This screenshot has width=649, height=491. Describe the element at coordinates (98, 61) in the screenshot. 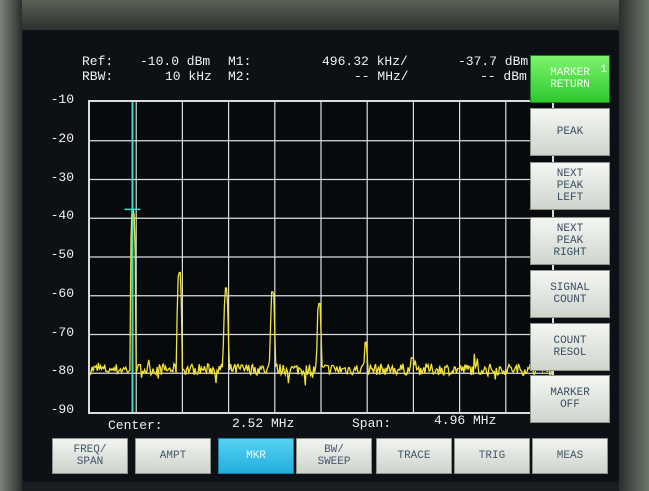

I see `ref-label: Ref:` at that location.